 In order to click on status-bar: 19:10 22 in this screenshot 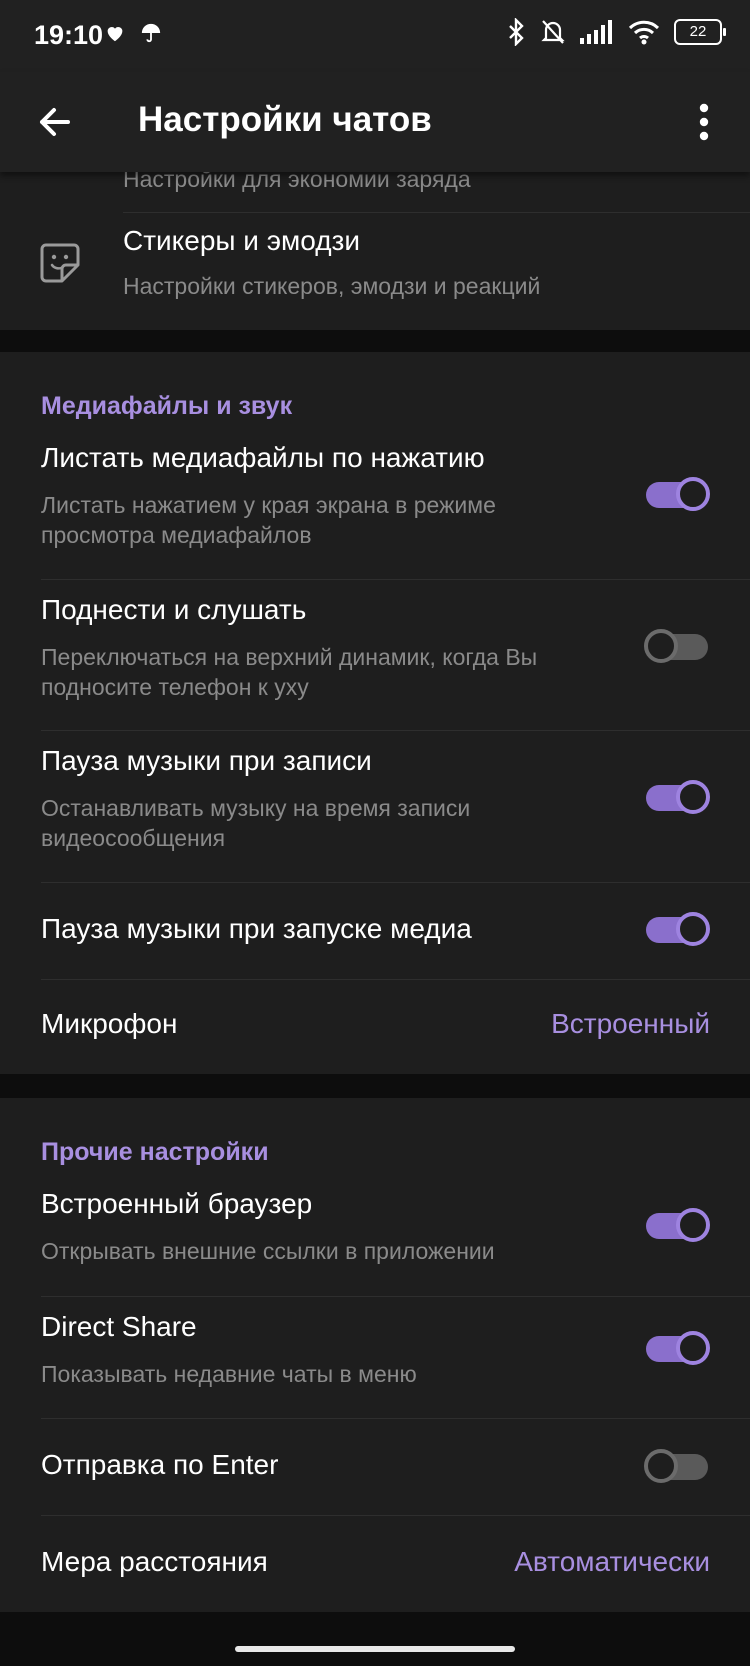, I will do `click(375, 36)`.